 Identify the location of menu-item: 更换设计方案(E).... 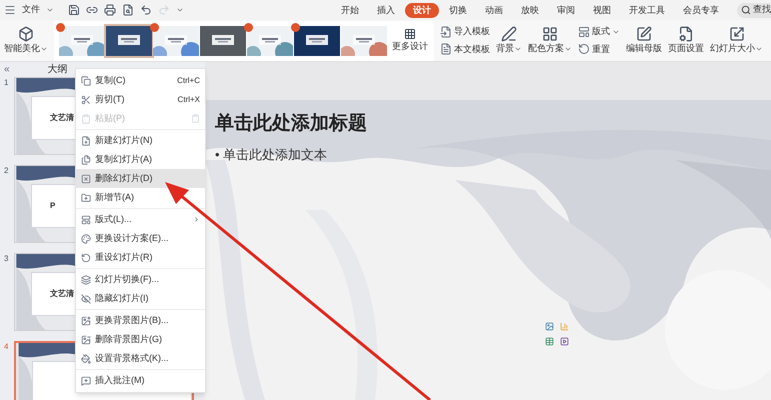
(140, 238).